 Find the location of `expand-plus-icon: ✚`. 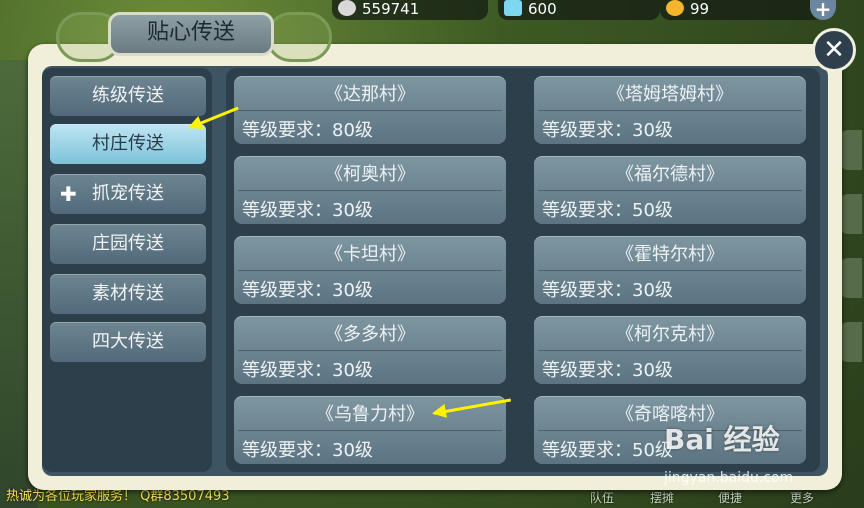

expand-plus-icon: ✚ is located at coordinates (68, 194).